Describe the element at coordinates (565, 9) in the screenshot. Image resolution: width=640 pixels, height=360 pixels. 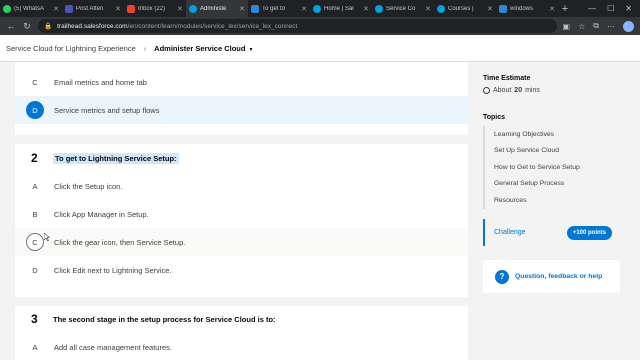
I see `new-tab-button: +` at that location.